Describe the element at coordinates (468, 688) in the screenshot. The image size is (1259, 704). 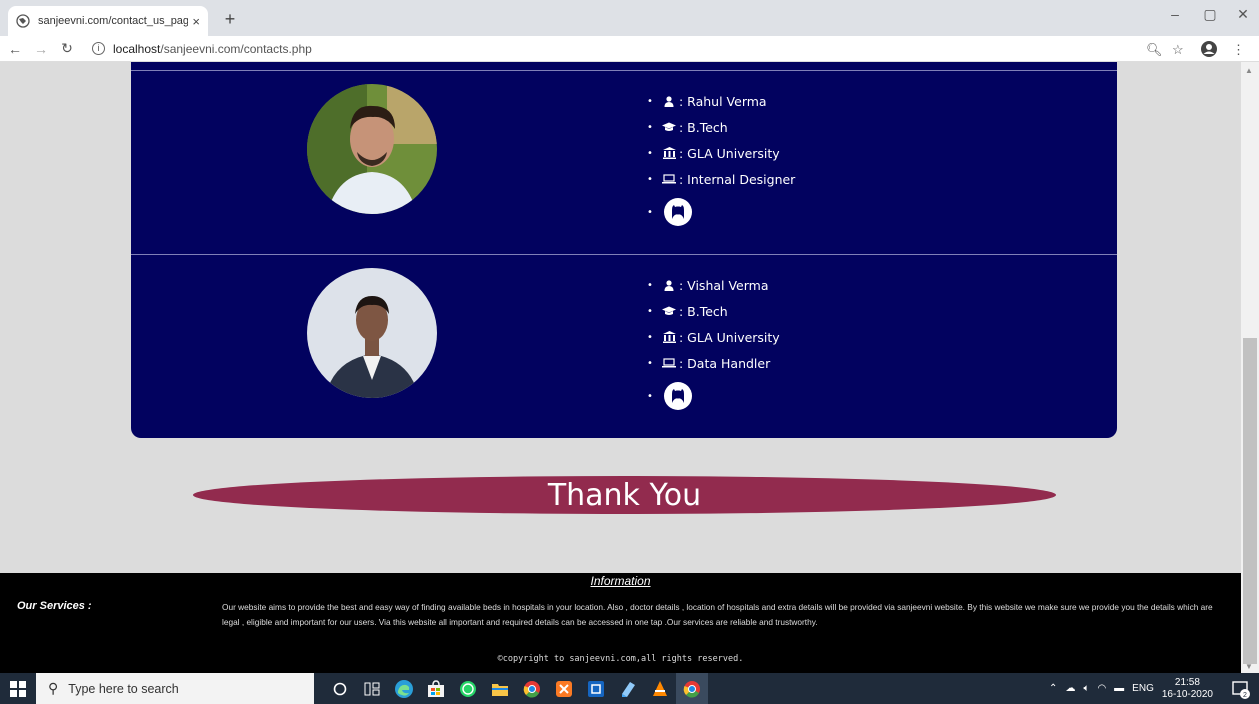
I see `whatsapp-icon` at that location.